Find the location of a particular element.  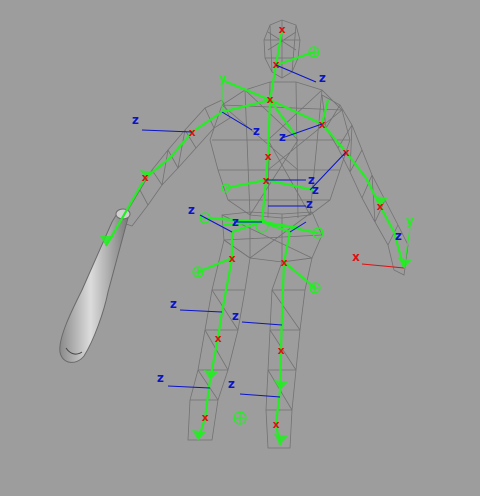

root-control-icon is located at coordinates (240, 418).